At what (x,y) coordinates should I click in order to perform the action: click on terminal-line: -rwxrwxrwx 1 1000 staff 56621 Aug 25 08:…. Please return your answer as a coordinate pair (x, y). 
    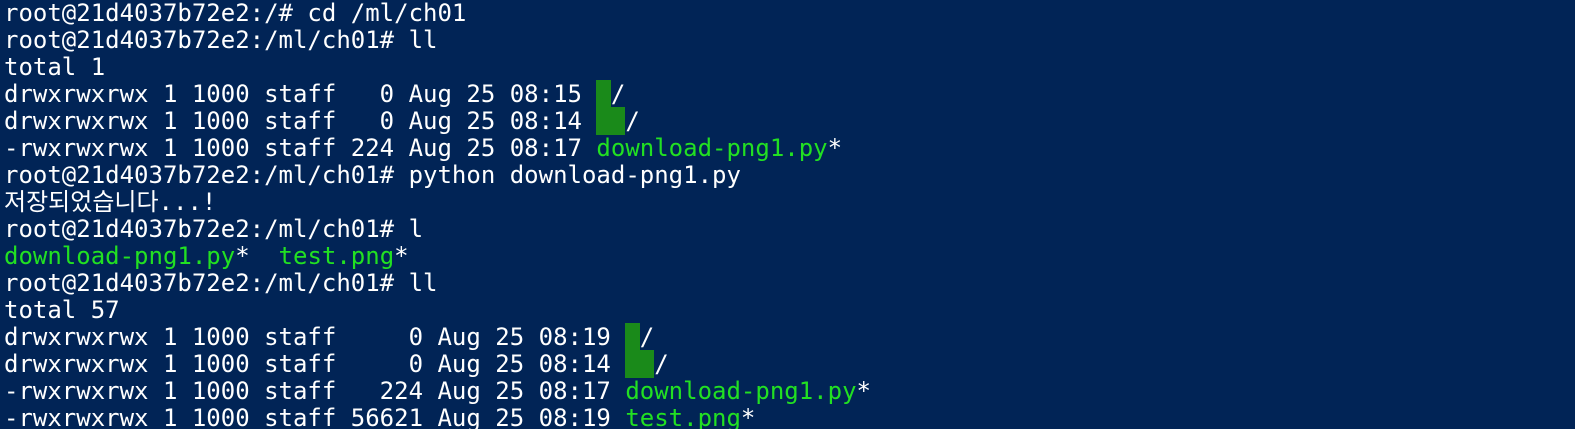
    Looking at the image, I should click on (379, 417).